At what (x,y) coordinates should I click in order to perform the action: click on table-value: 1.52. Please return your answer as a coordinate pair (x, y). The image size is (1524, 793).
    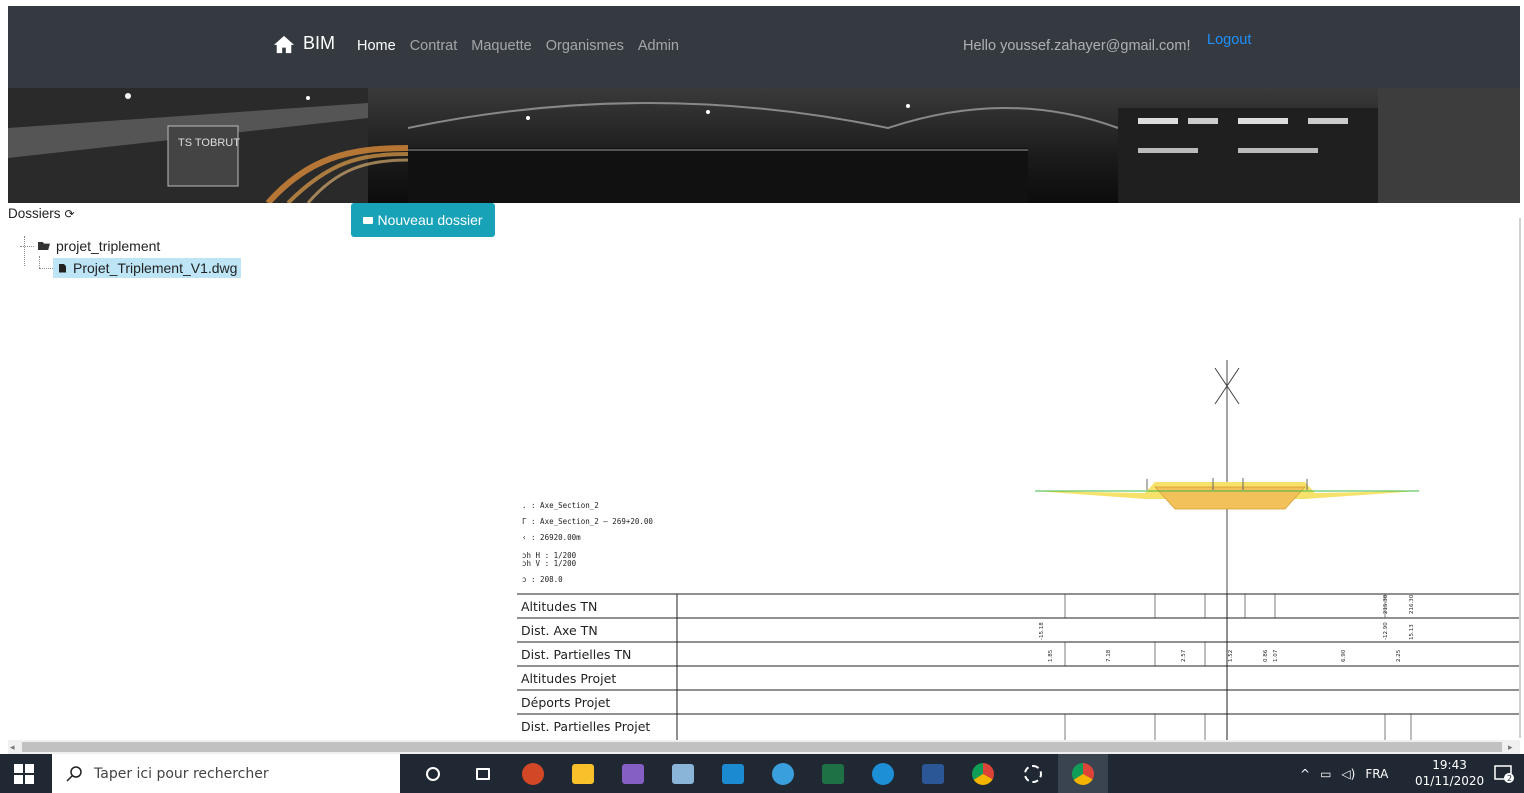
    Looking at the image, I should click on (1231, 656).